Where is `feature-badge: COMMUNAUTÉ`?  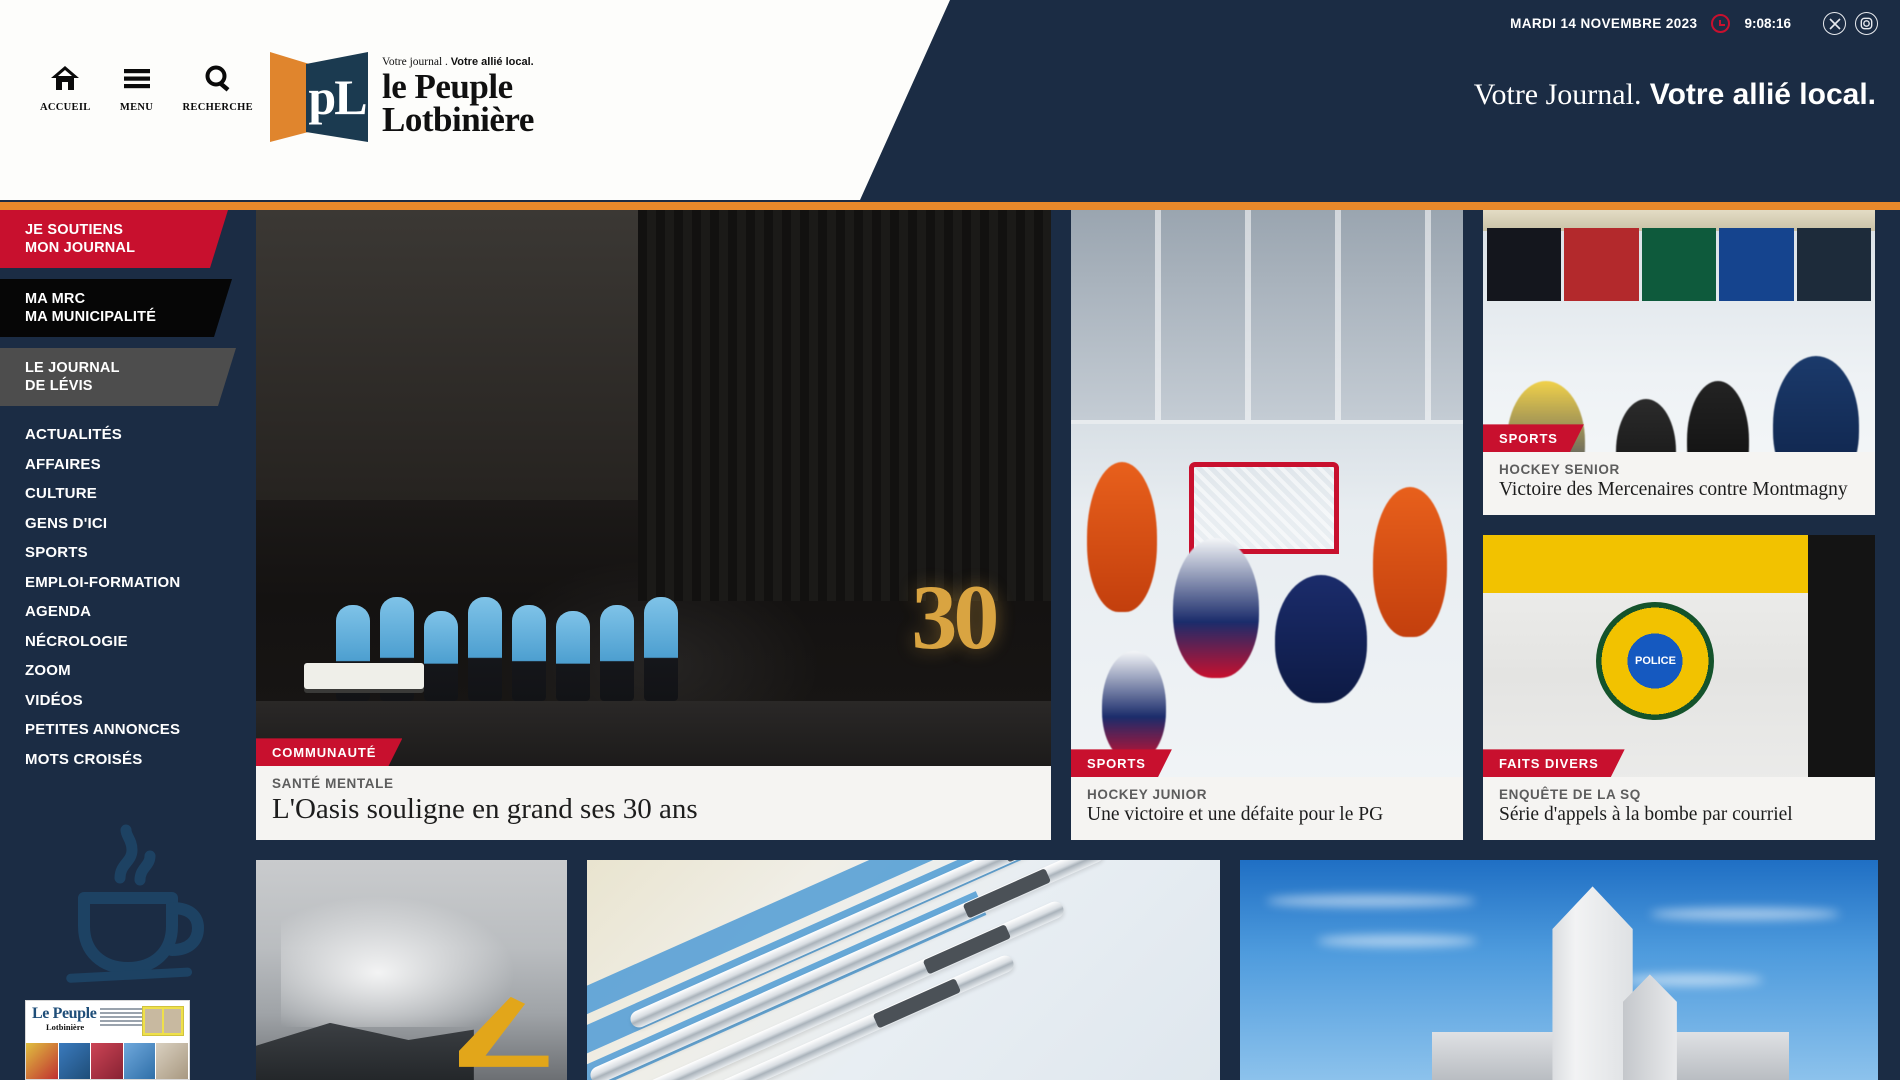
feature-badge: COMMUNAUTÉ is located at coordinates (329, 752).